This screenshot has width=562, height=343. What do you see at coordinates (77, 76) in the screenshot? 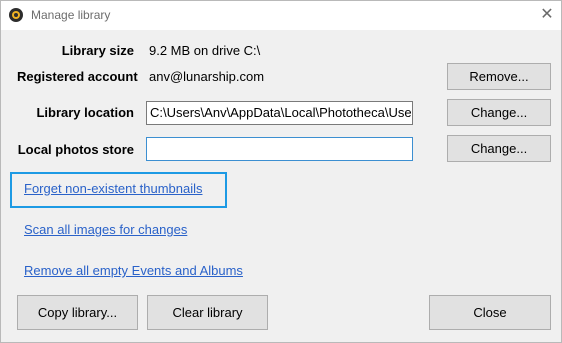
I see `registered-account-label: Registered account` at bounding box center [77, 76].